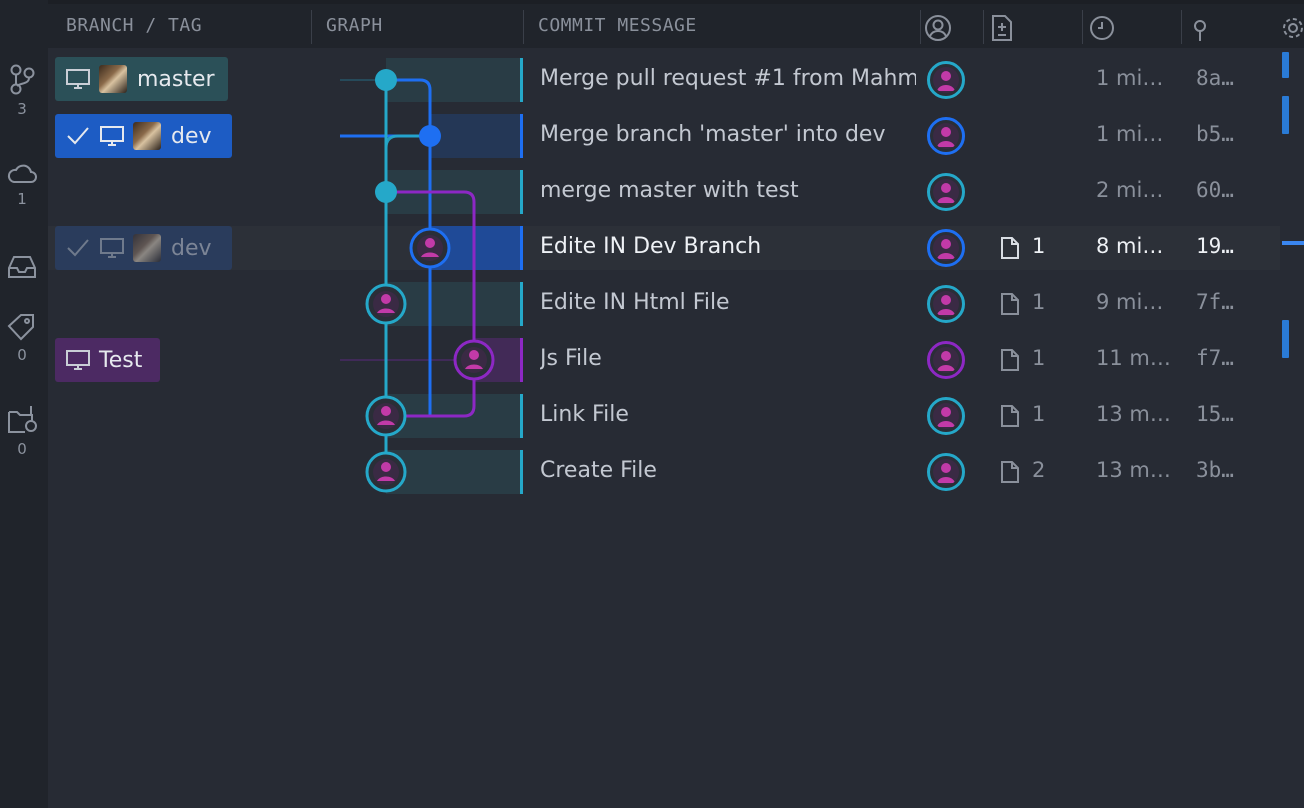 The image size is (1304, 808). I want to click on column-commit-message: COMMIT MESSAGE, so click(617, 25).